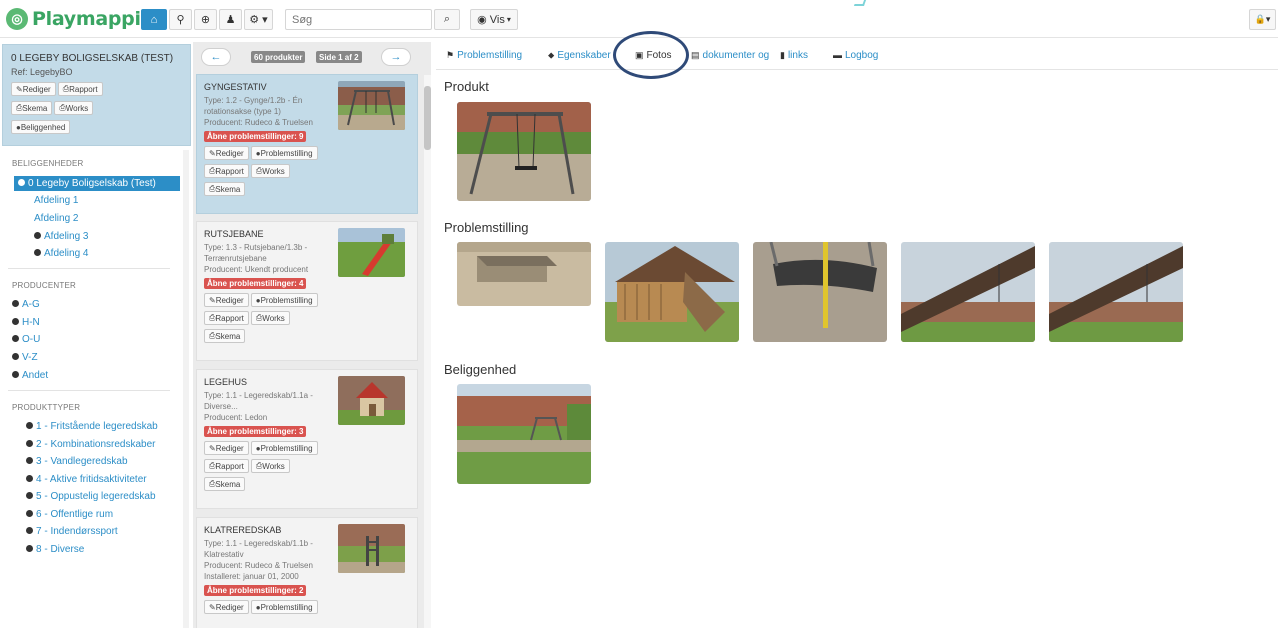 The width and height of the screenshot is (1278, 628). I want to click on lock-menu-icon: 🔒▾, so click(1262, 19).